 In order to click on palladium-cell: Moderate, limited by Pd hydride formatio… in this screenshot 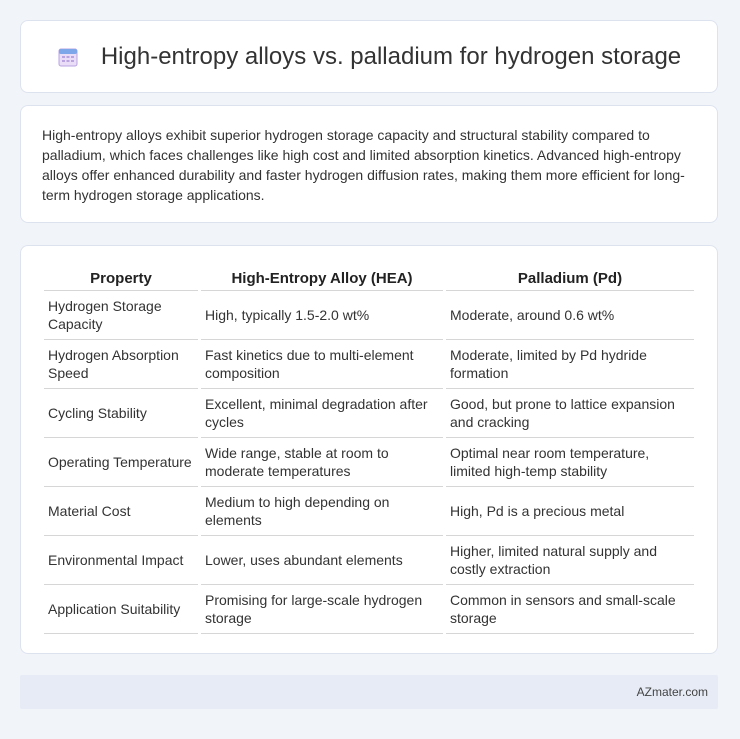, I will do `click(570, 364)`.